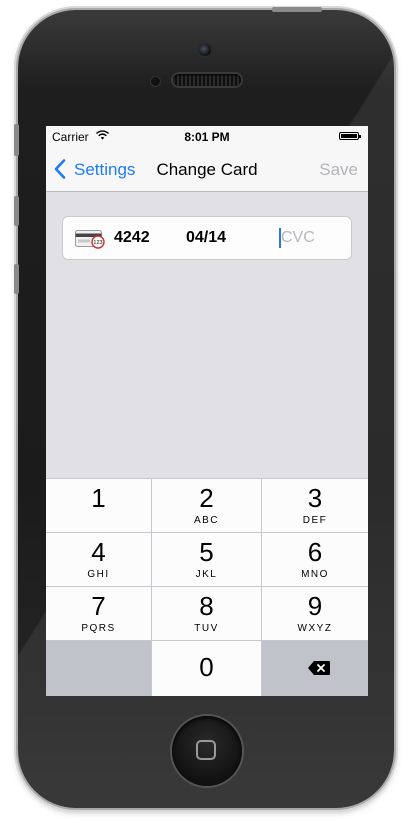 This screenshot has height=834, width=414. I want to click on key-digit: 0, so click(206, 667).